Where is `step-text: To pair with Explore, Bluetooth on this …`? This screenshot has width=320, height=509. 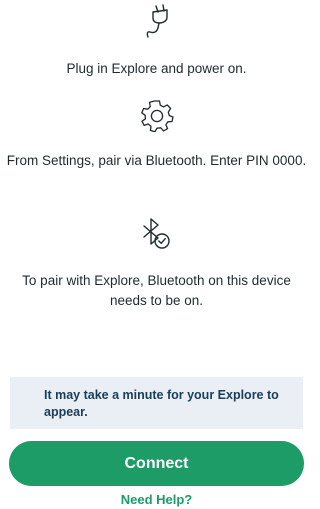 step-text: To pair with Explore, Bluetooth on this … is located at coordinates (156, 290).